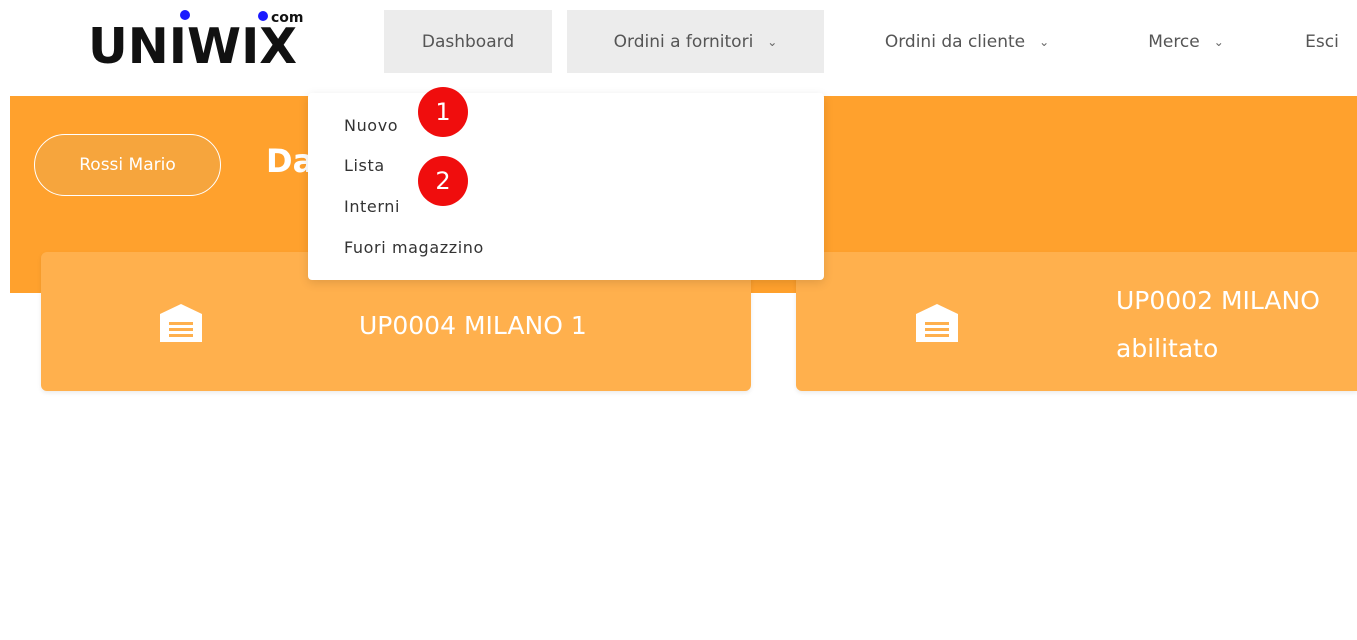  Describe the element at coordinates (414, 247) in the screenshot. I see `menu-item-fuori-magazzino: Fuori magazzino` at that location.